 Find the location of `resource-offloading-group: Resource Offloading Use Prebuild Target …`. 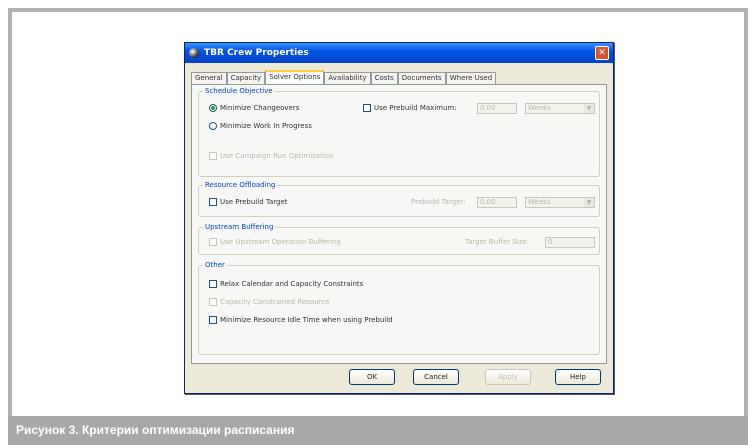

resource-offloading-group: Resource Offloading Use Prebuild Target … is located at coordinates (399, 199).